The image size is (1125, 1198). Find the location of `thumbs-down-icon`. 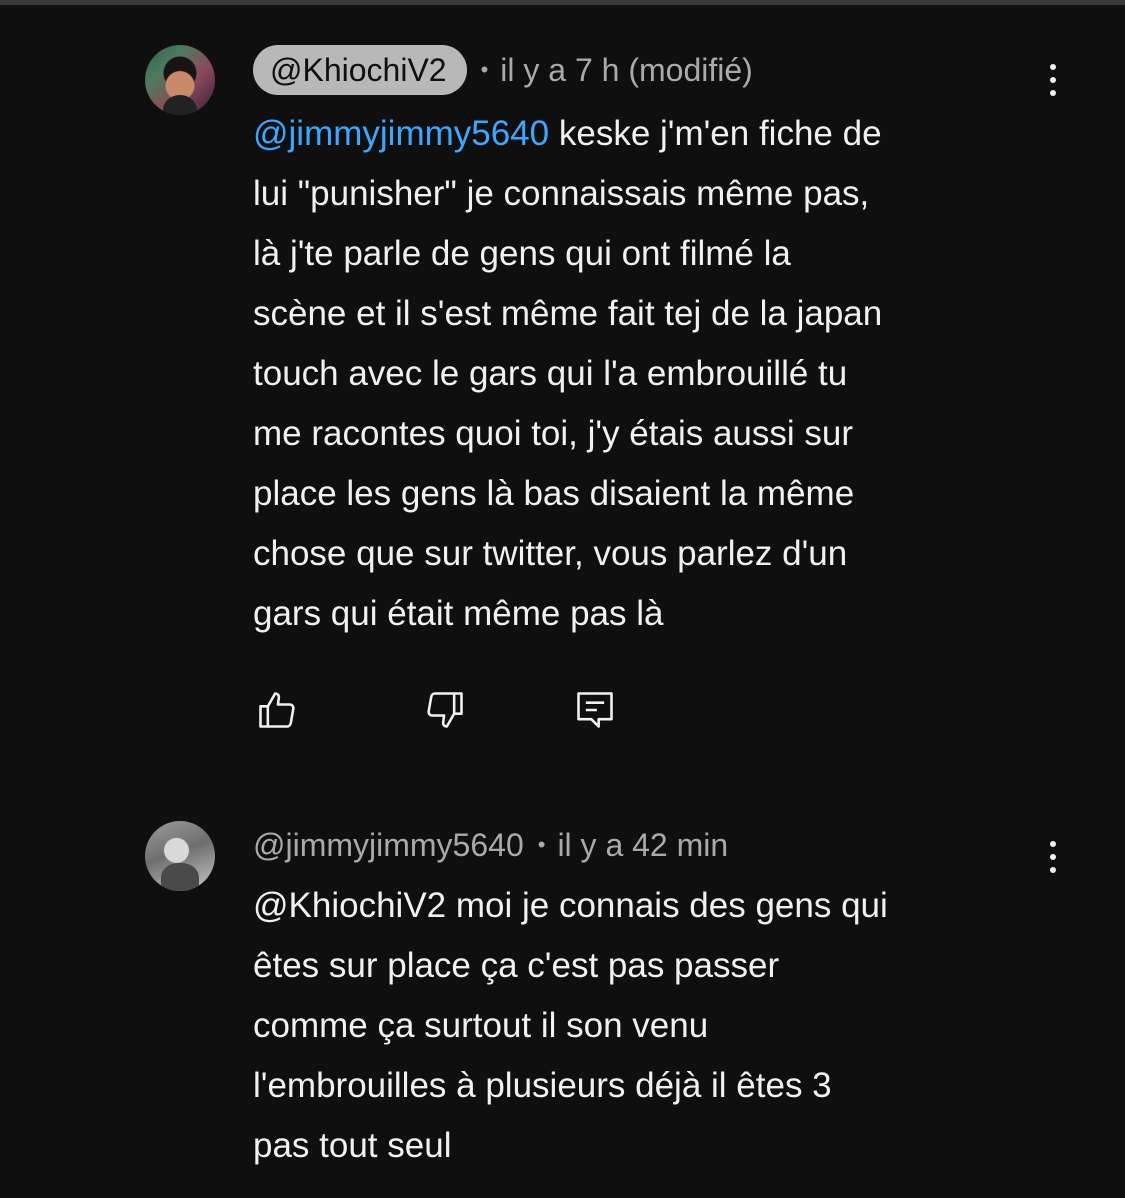

thumbs-down-icon is located at coordinates (445, 710).